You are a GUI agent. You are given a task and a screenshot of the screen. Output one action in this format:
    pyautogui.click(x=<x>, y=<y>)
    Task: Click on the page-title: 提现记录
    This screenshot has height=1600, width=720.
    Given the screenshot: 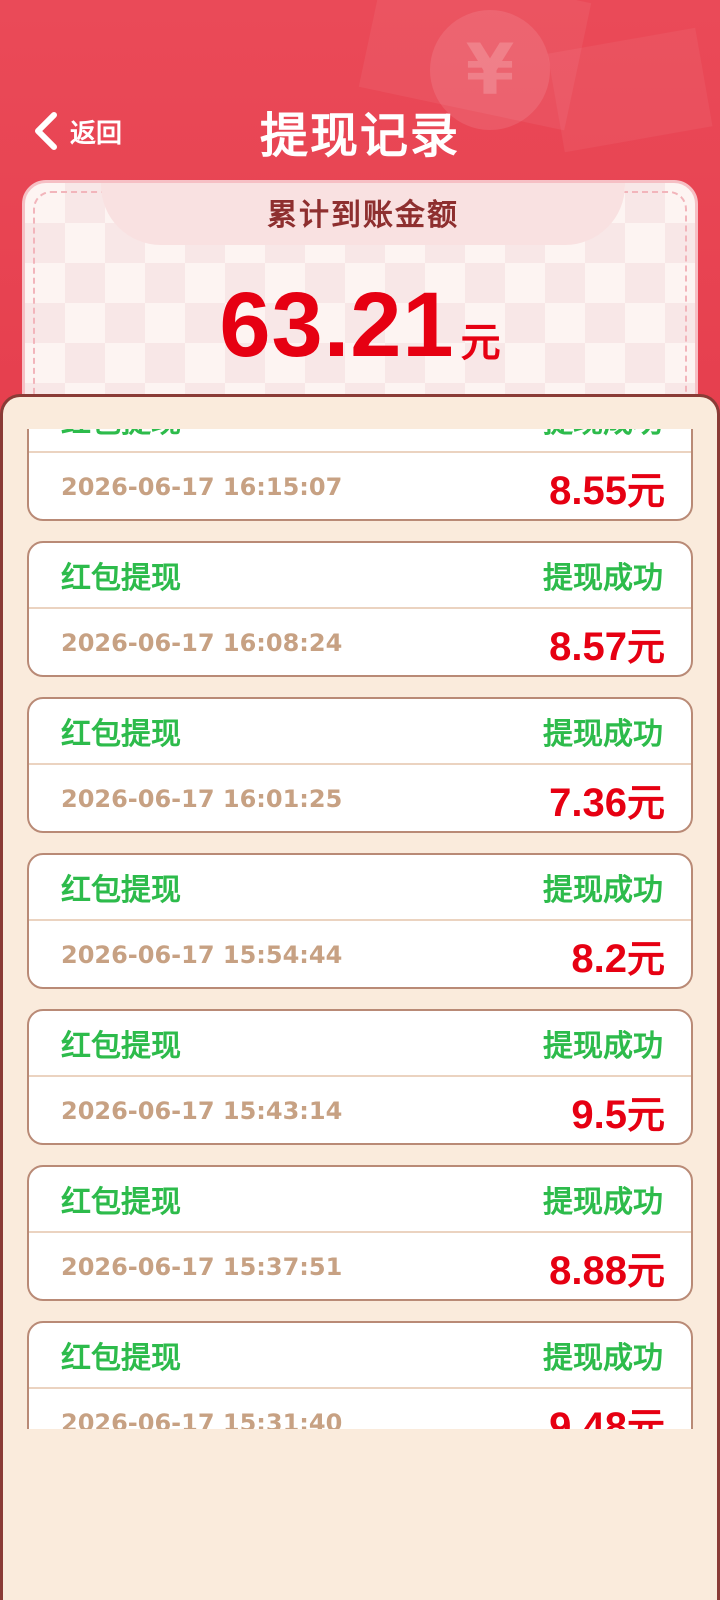 What is the action you would take?
    pyautogui.click(x=359, y=136)
    